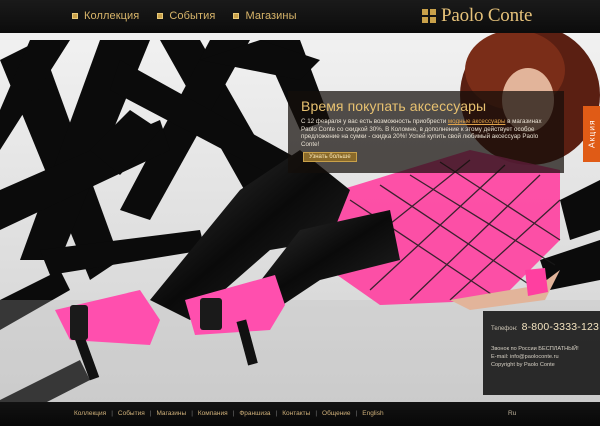 This screenshot has height=426, width=600. I want to click on footer-link-stores: Магазины, so click(171, 413).